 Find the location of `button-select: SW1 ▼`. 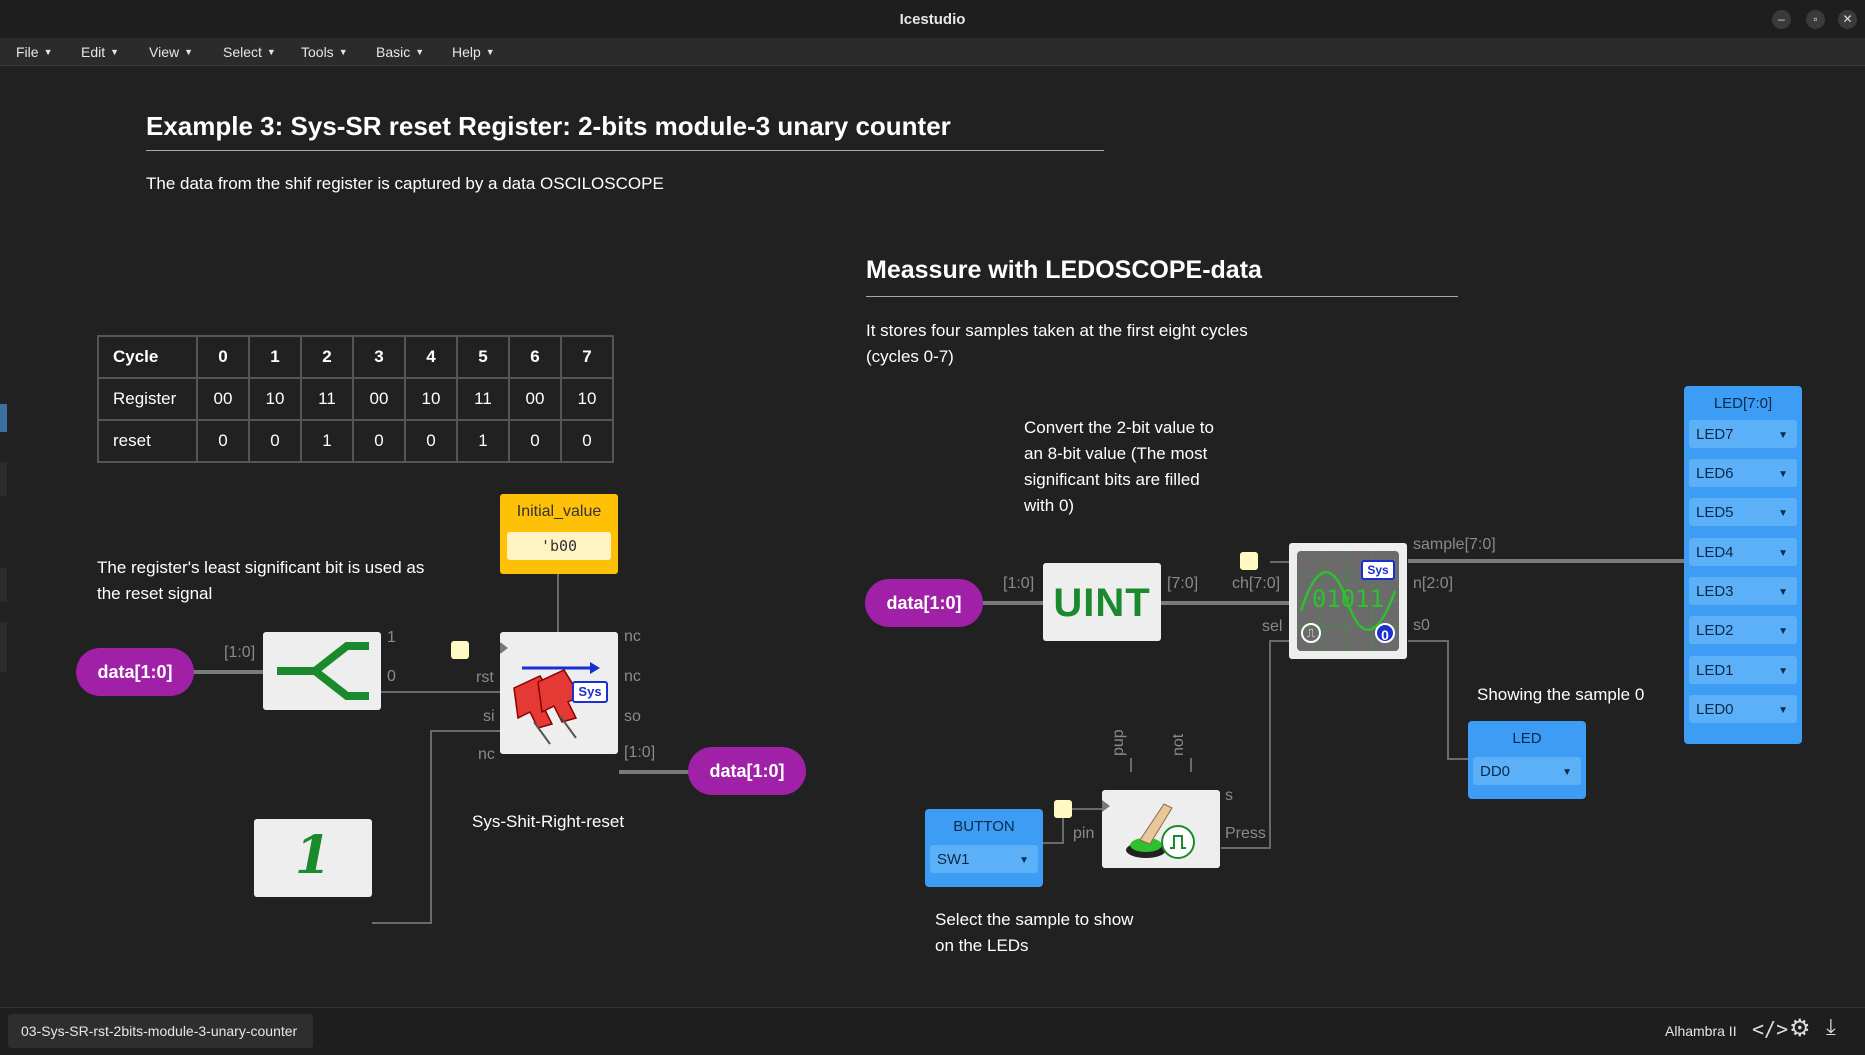

button-select: SW1 ▼ is located at coordinates (984, 859).